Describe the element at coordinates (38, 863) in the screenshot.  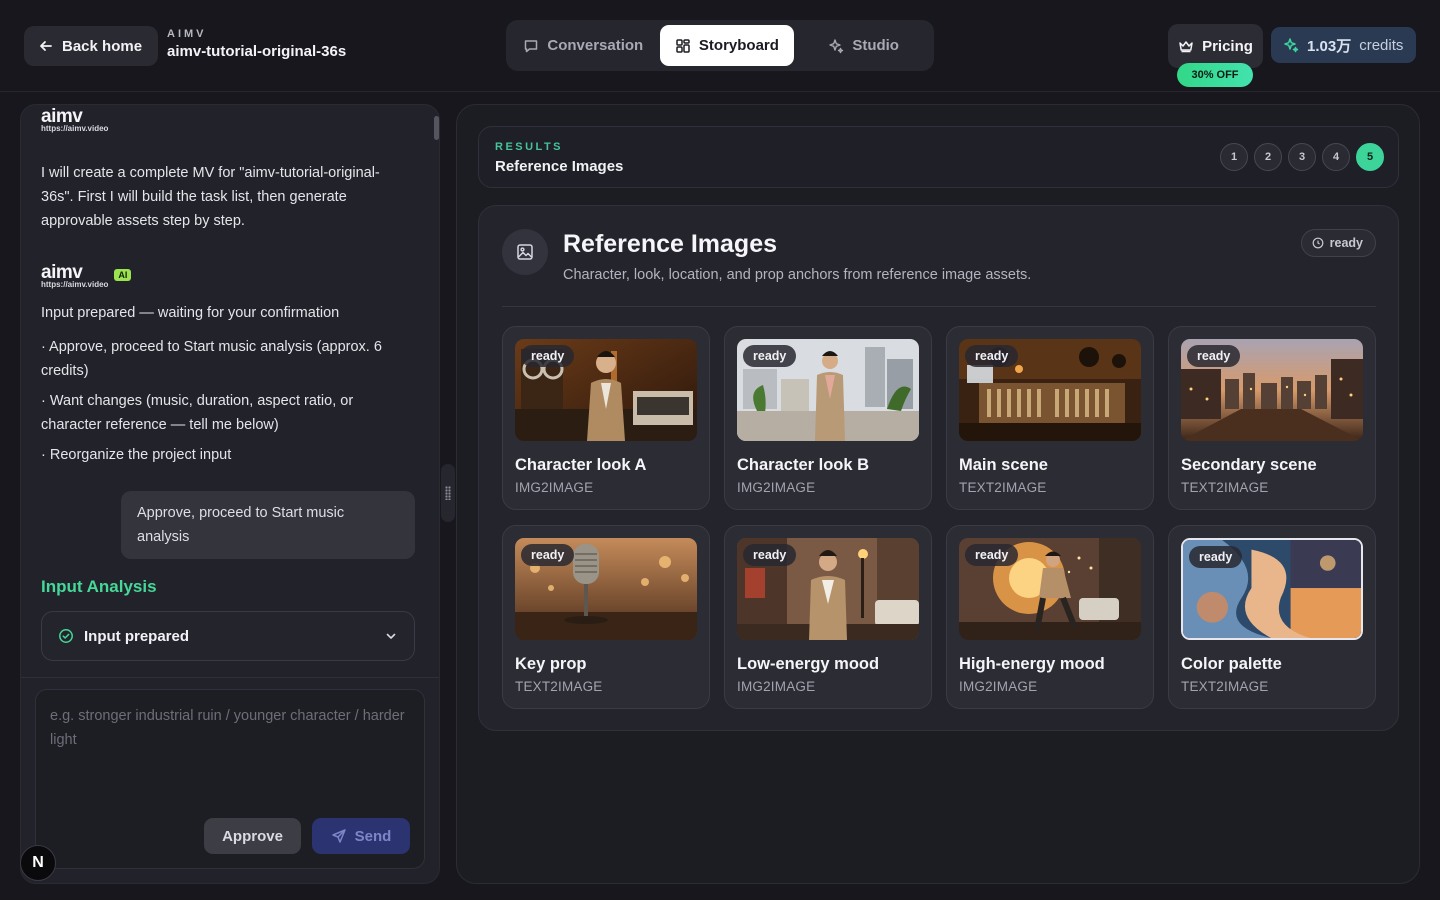
I see `n-badge-button: N` at that location.